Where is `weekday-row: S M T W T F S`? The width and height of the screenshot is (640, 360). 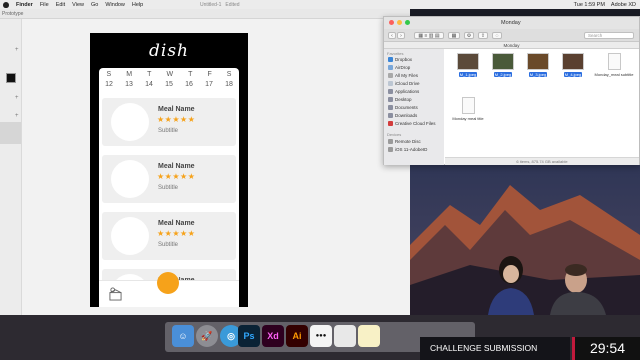 weekday-row: S M T W T F S is located at coordinates (169, 74).